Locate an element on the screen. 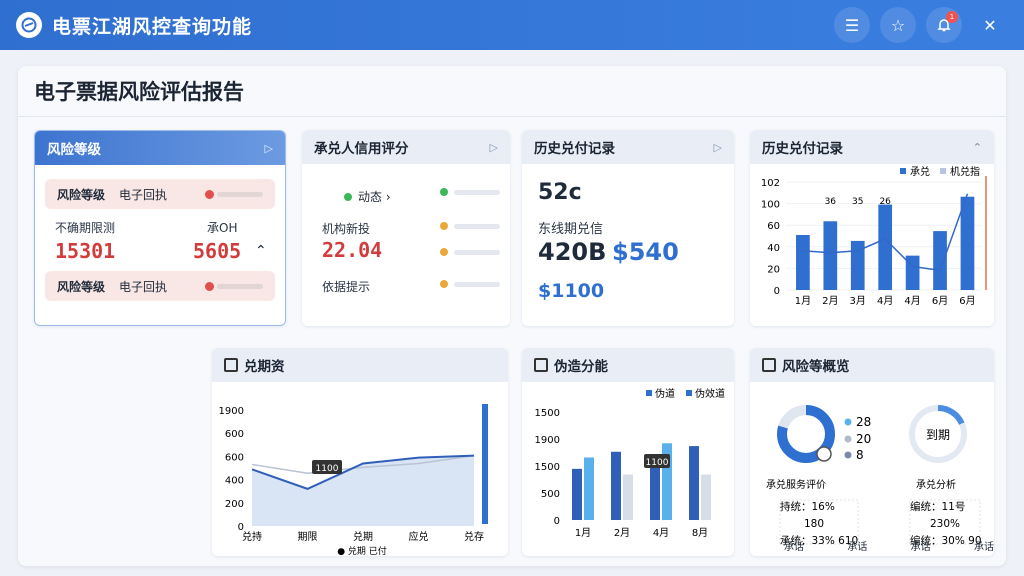  history-bar-chart: 0 20 40 60 100 102 承兑 机兑指 1月 2月 3月 4月 4月 6月 6月 36 35 26 is located at coordinates (874, 236).